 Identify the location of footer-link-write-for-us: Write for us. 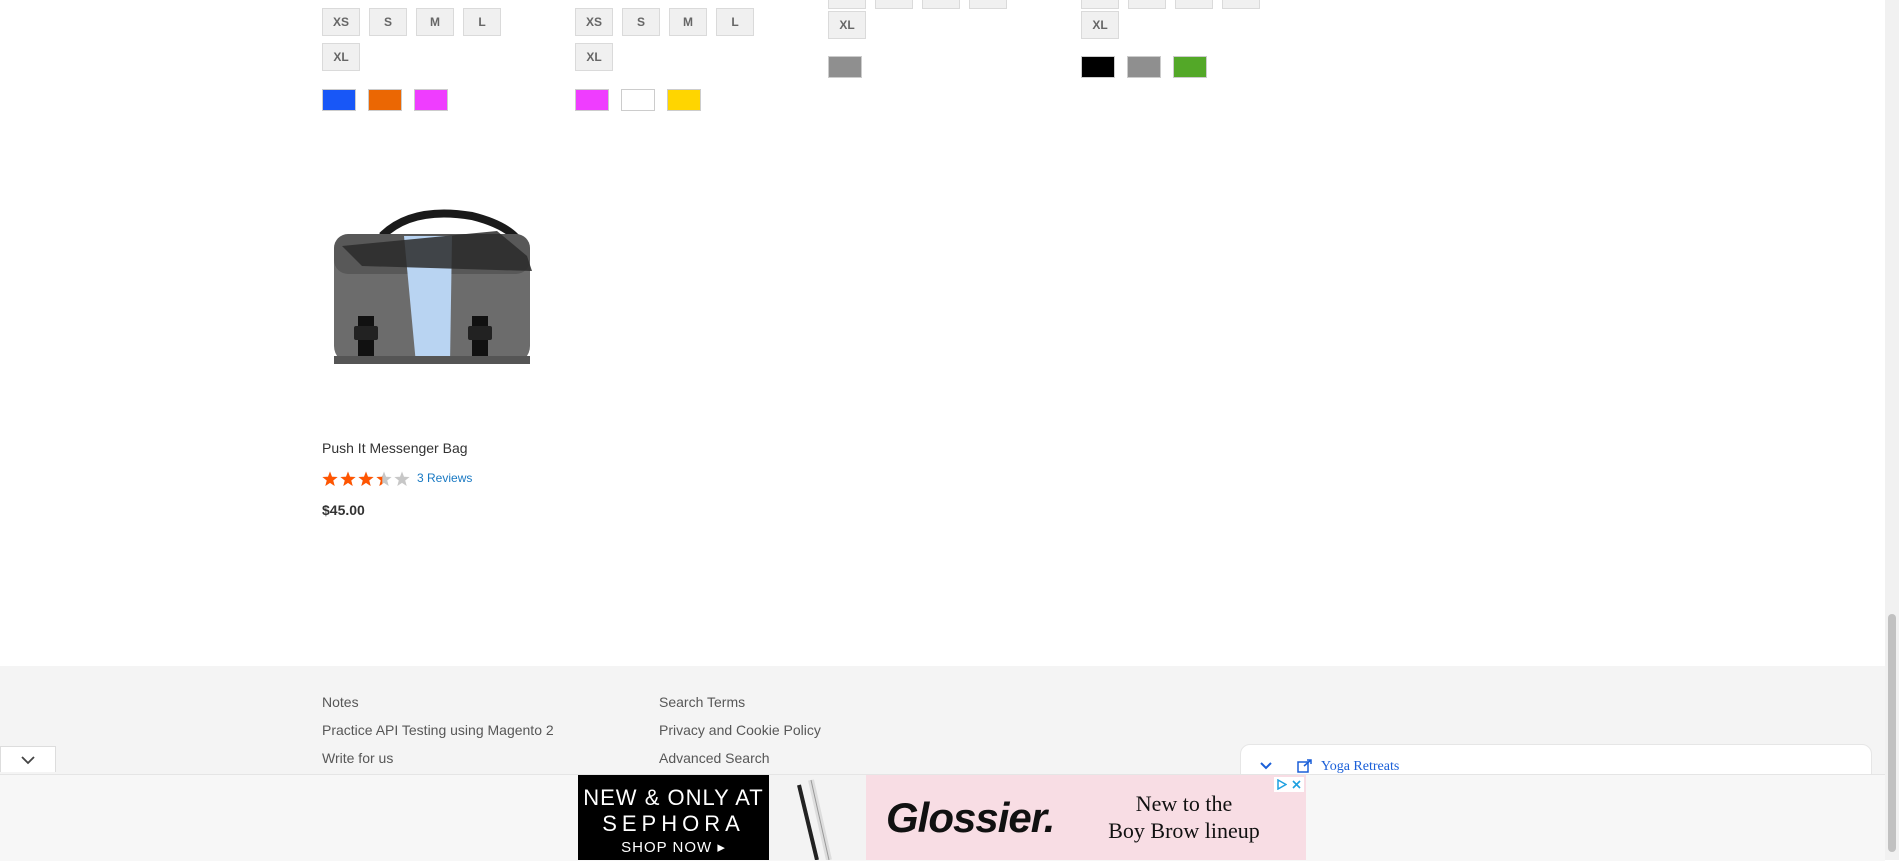
(357, 758).